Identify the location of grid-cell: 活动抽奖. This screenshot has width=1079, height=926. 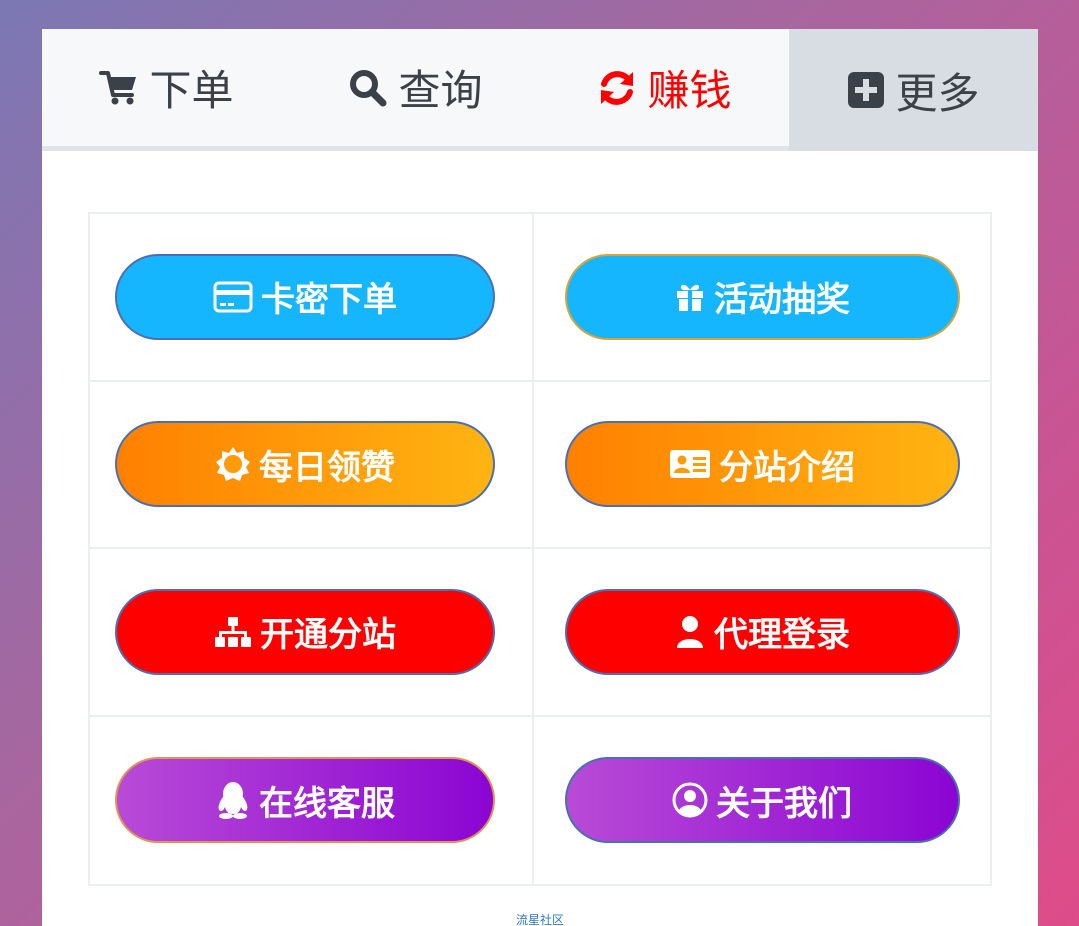
(762, 298).